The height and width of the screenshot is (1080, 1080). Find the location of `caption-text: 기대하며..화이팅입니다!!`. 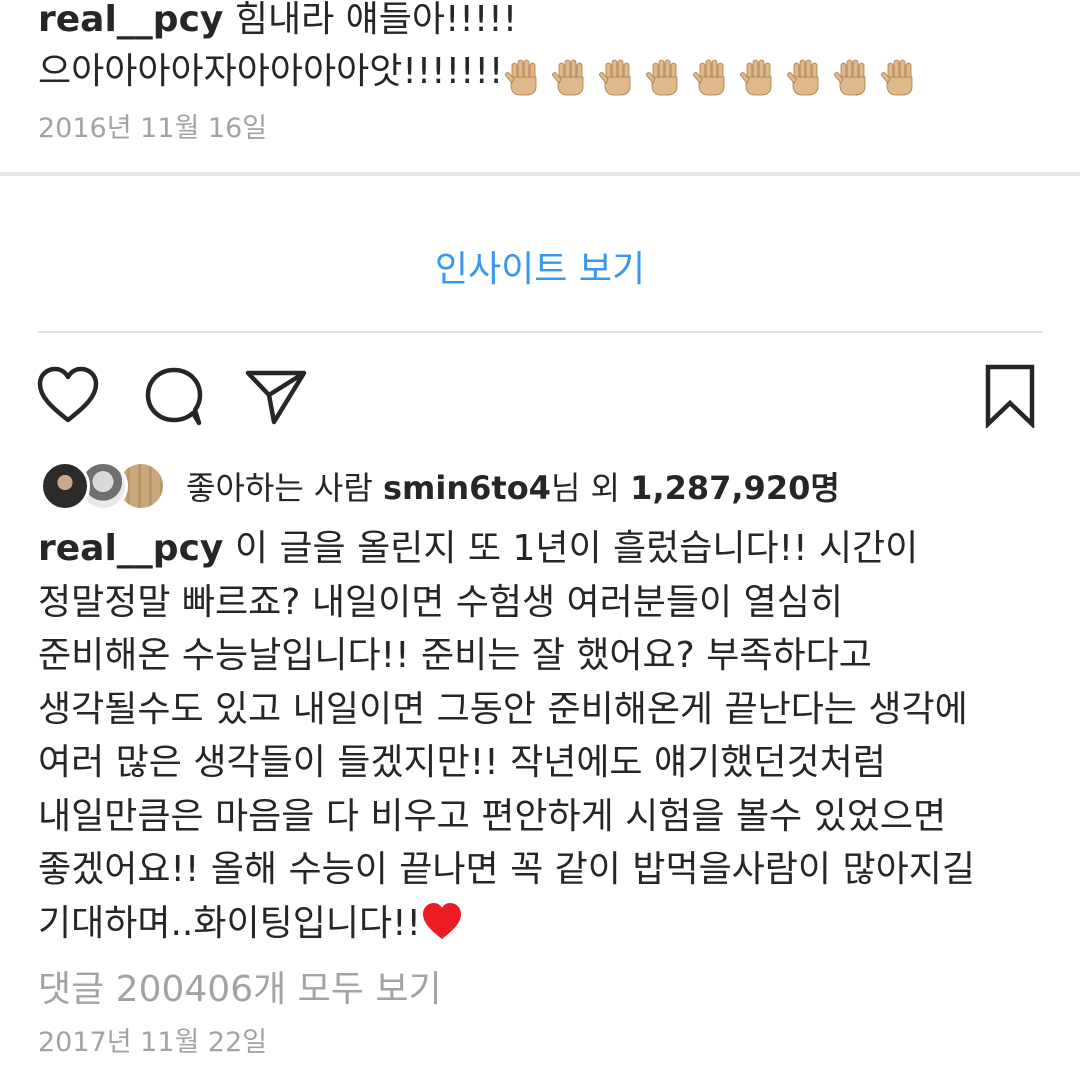

caption-text: 기대하며..화이팅입니다!! is located at coordinates (229, 923).